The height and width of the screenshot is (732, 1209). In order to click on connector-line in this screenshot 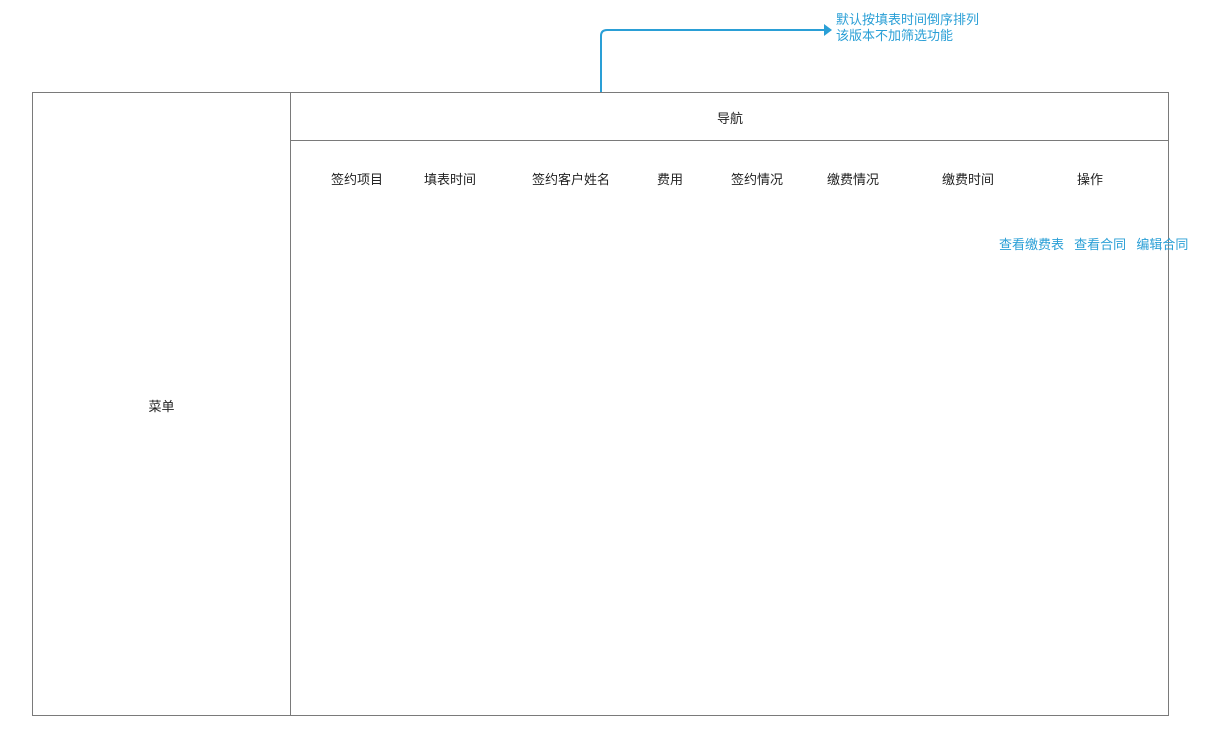, I will do `click(713, 60)`.